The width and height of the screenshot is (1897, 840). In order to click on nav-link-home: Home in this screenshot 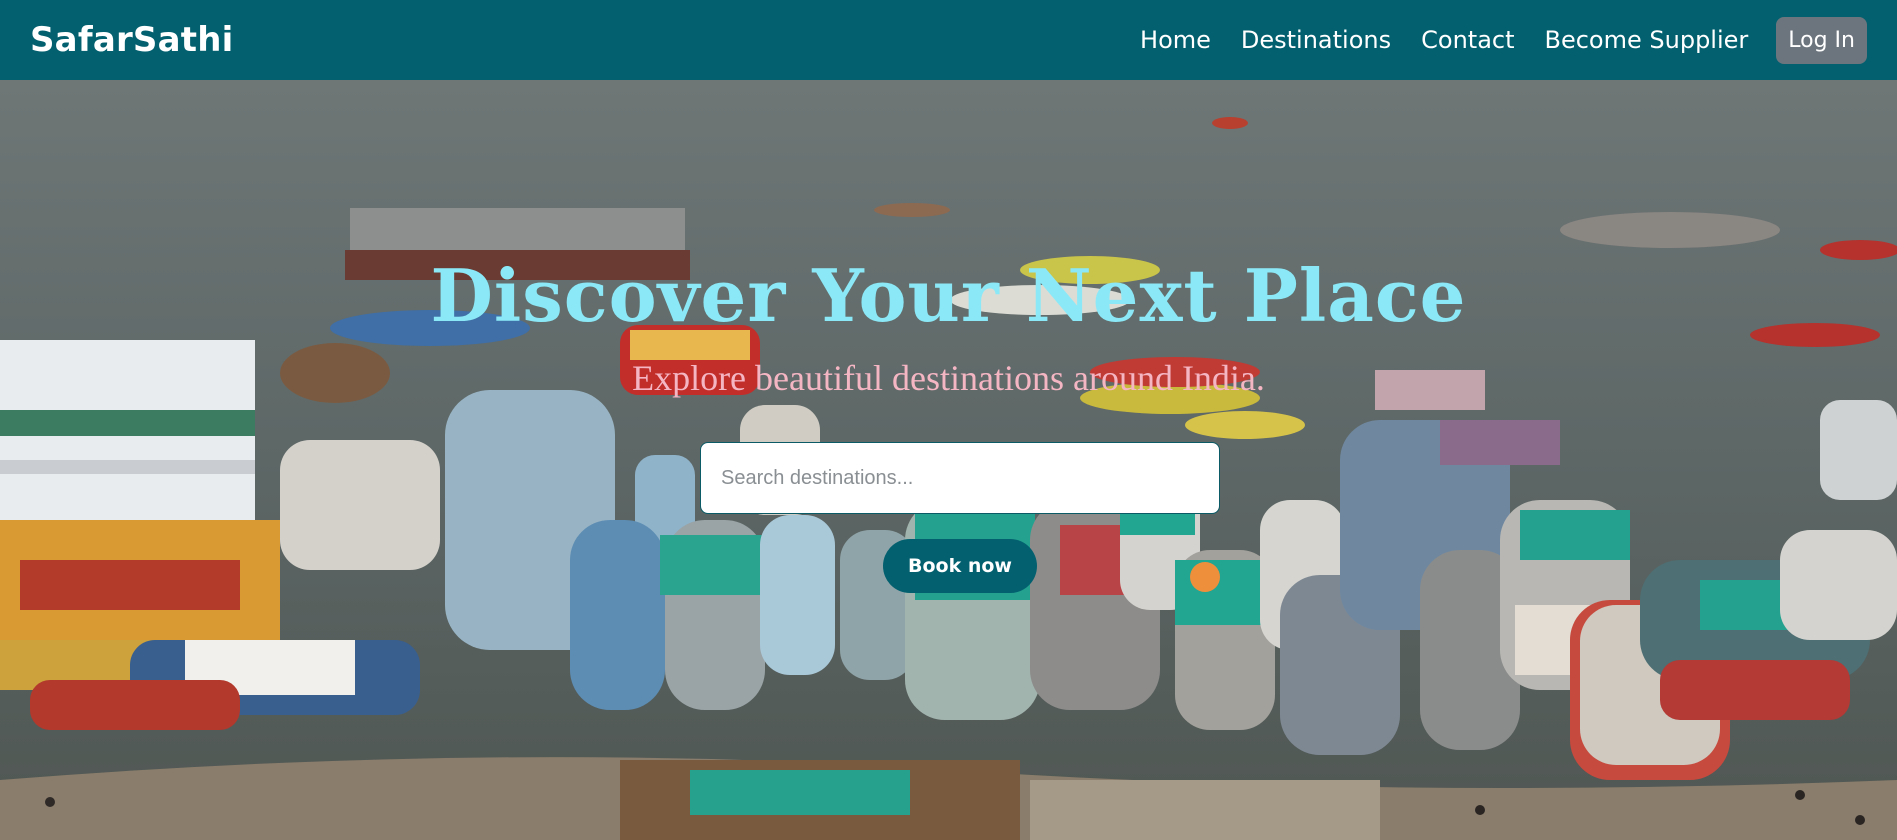, I will do `click(1175, 40)`.